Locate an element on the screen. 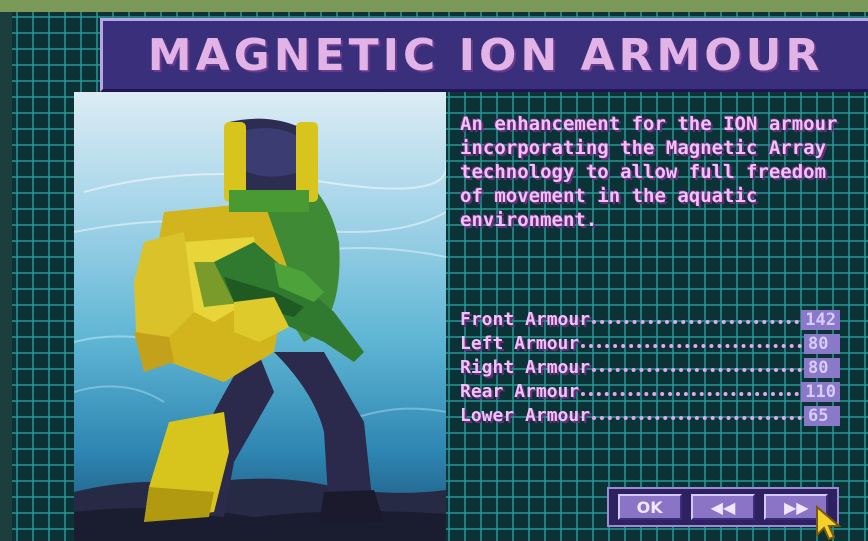  fast-forward-icon: ▶▶ is located at coordinates (796, 507).